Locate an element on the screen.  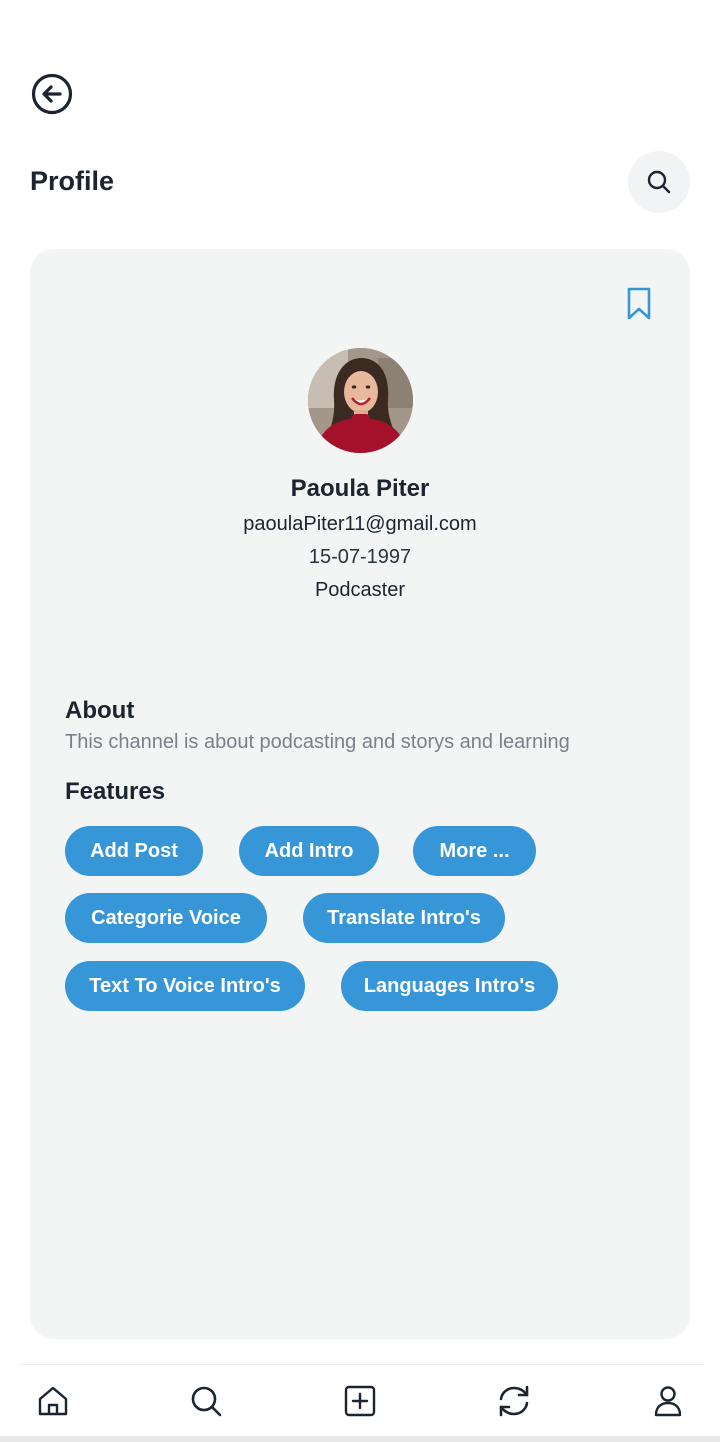
nav-search is located at coordinates (206, 1401).